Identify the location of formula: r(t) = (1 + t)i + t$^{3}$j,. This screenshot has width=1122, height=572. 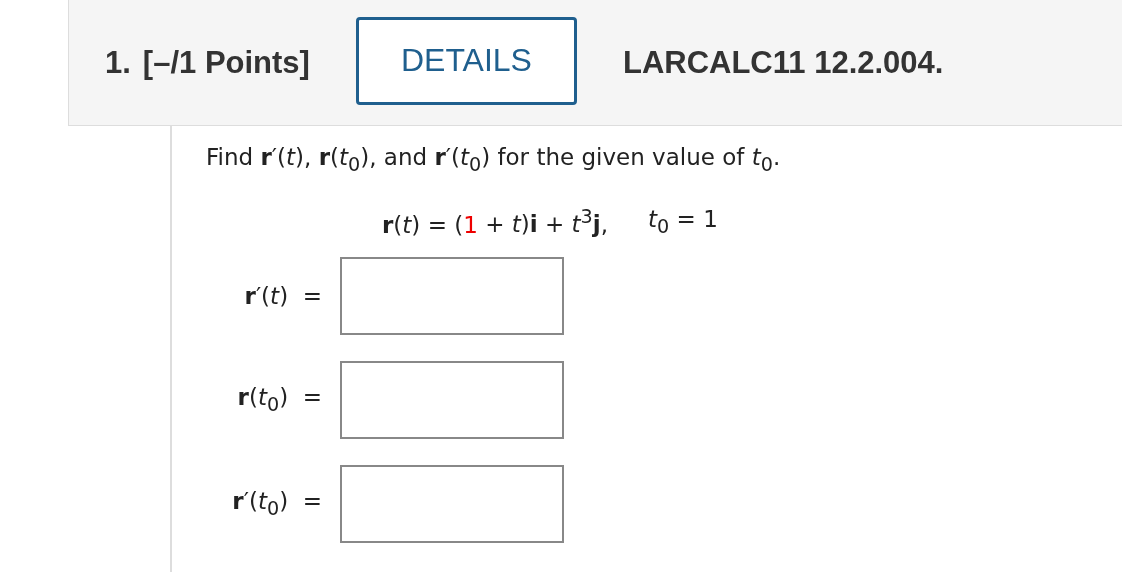
(495, 221).